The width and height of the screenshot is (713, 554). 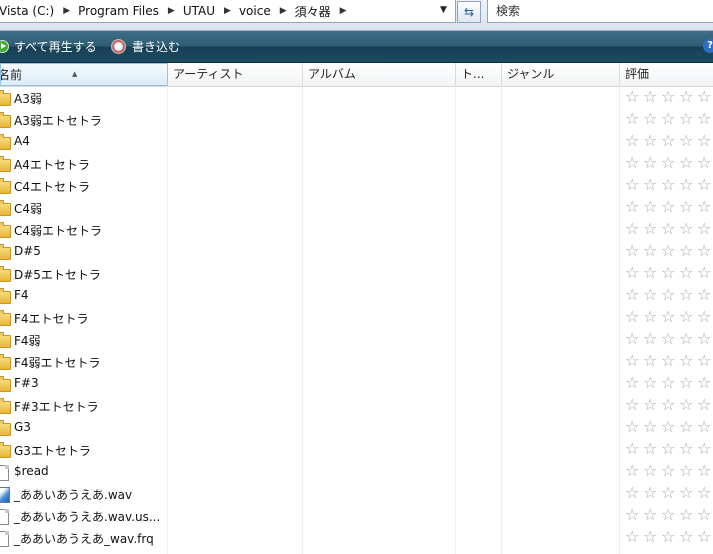 What do you see at coordinates (356, 494) in the screenshot?
I see `list-item: _ああいあうえあ.wav ☆ ☆ ☆ ☆ ☆` at bounding box center [356, 494].